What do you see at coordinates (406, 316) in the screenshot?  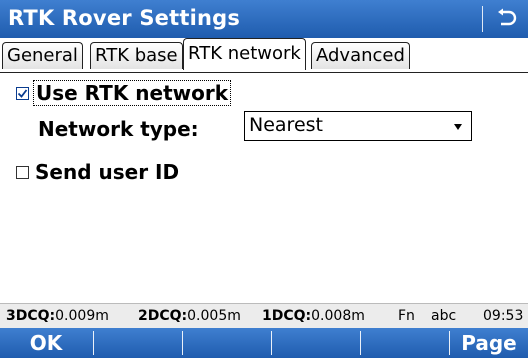 I see `fn-indicator: Fn` at bounding box center [406, 316].